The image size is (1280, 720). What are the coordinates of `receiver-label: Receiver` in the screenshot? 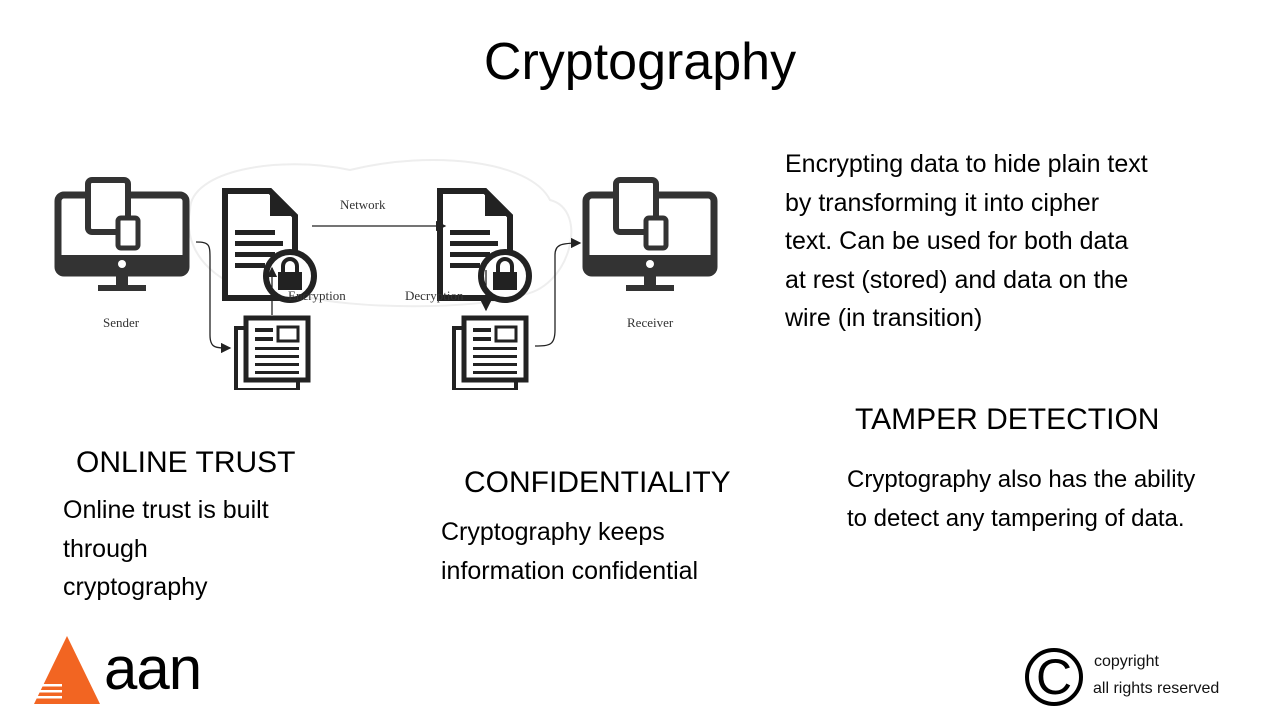 It's located at (650, 322).